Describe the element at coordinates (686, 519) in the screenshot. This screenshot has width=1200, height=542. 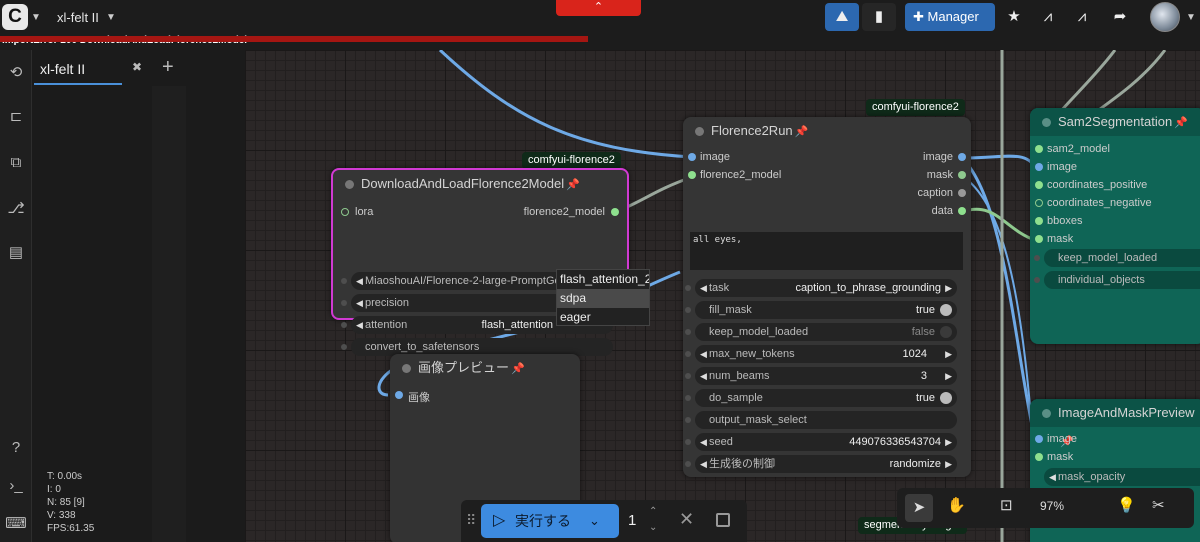
I see `cancel-icon: ✕` at that location.